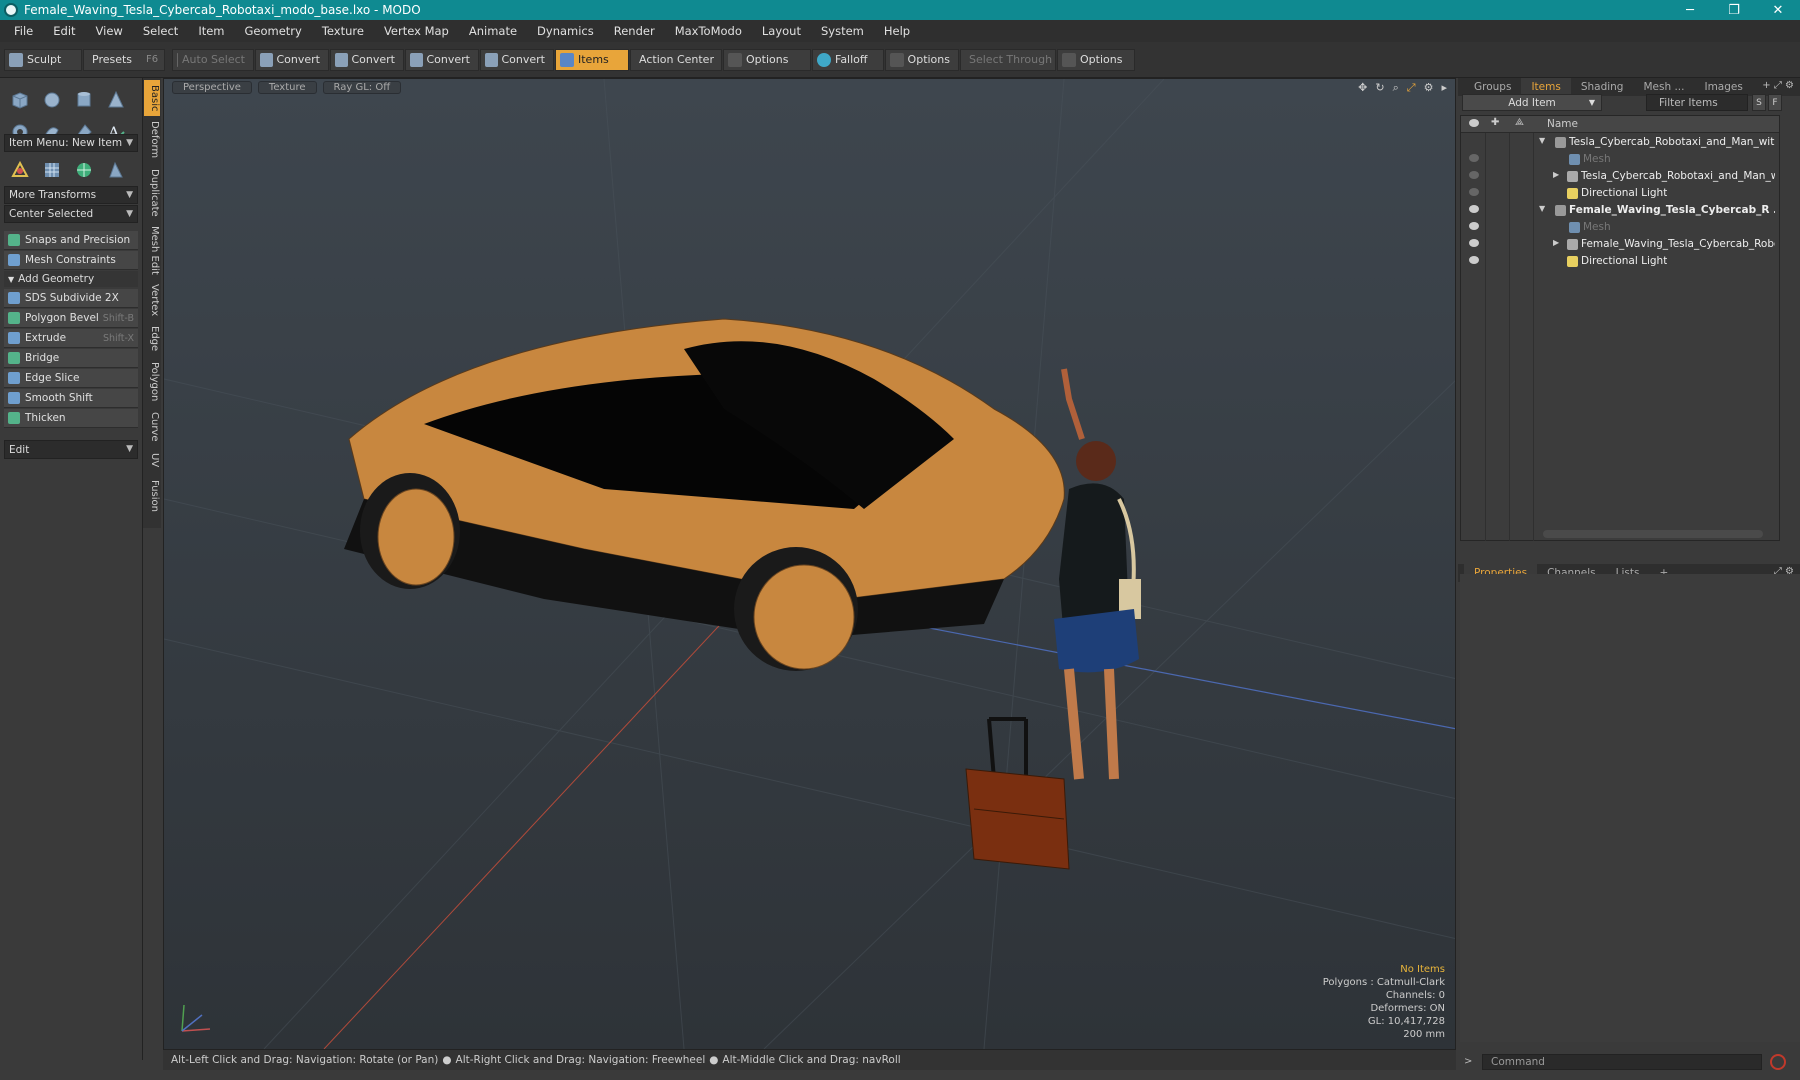 The image size is (1800, 1080). What do you see at coordinates (71, 143) in the screenshot?
I see `item-menu-dropdown: Item Menu: New Item ▼` at bounding box center [71, 143].